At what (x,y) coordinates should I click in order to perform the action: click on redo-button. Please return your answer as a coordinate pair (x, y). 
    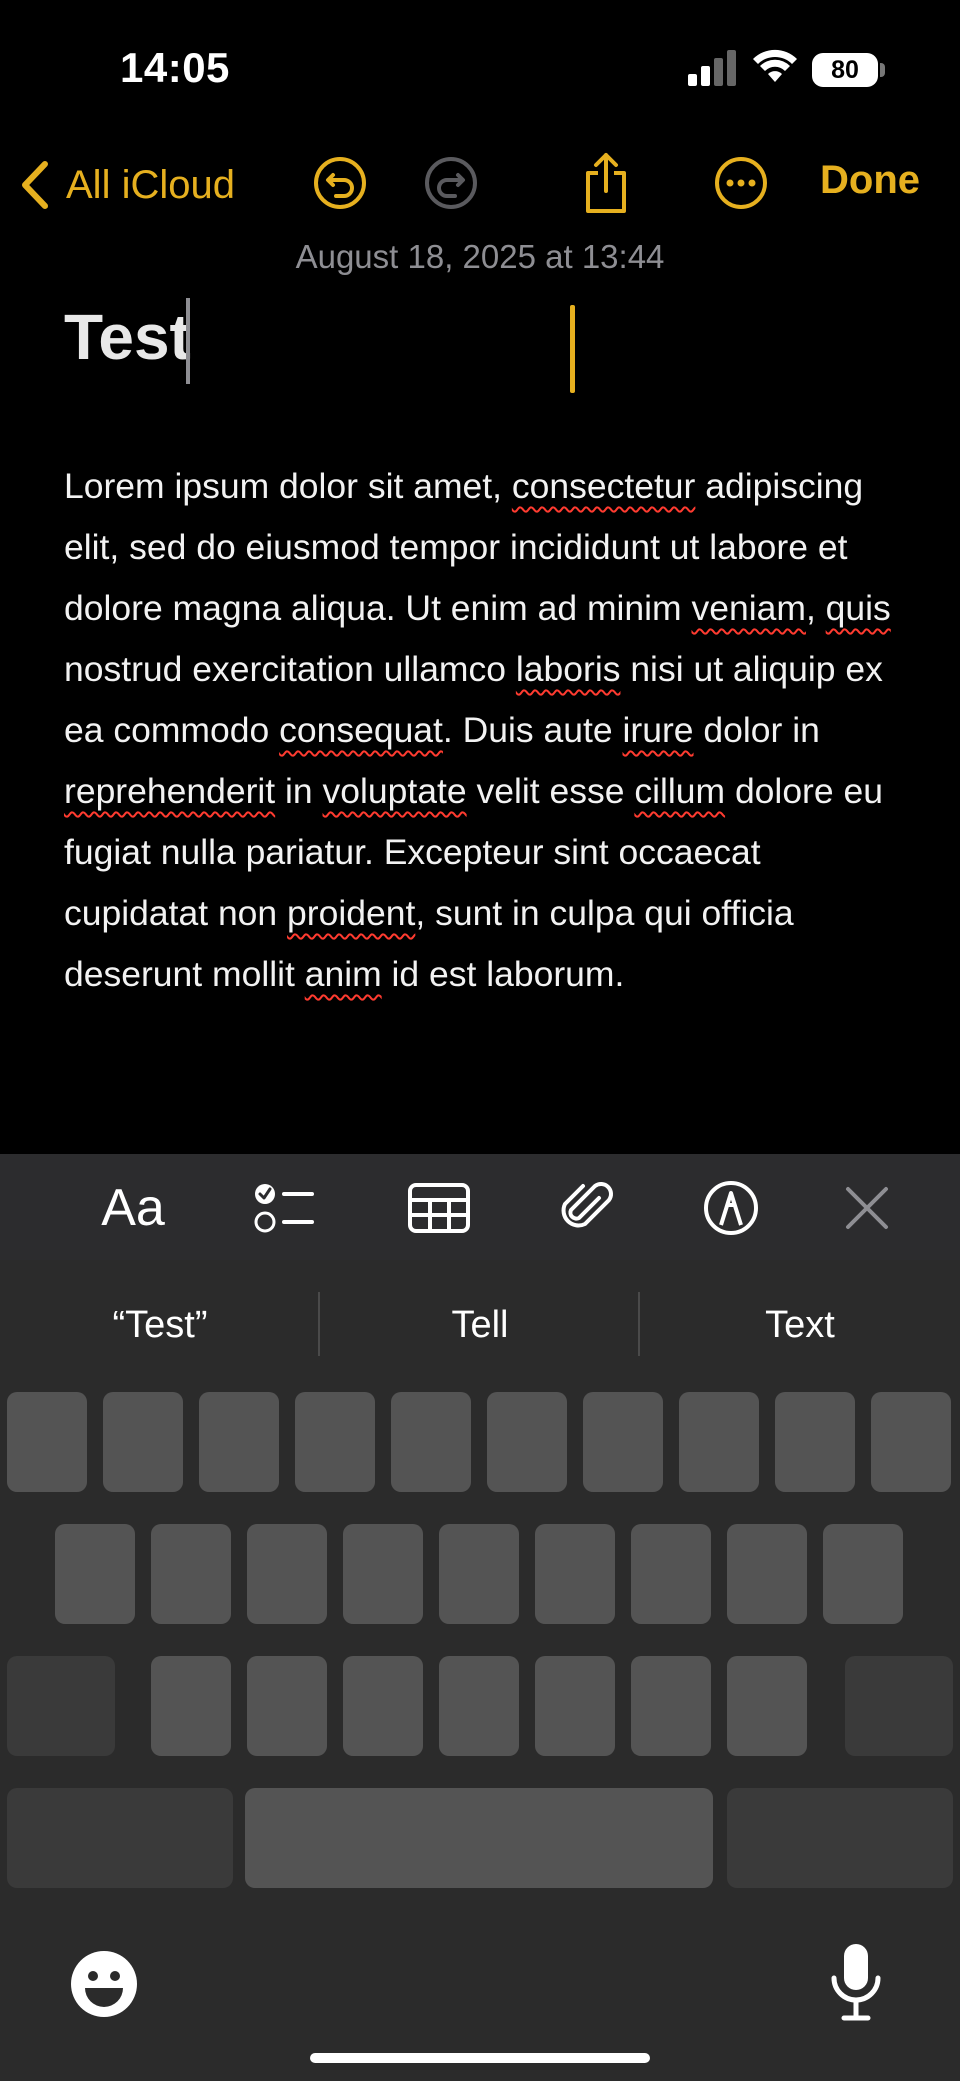
    Looking at the image, I should click on (451, 183).